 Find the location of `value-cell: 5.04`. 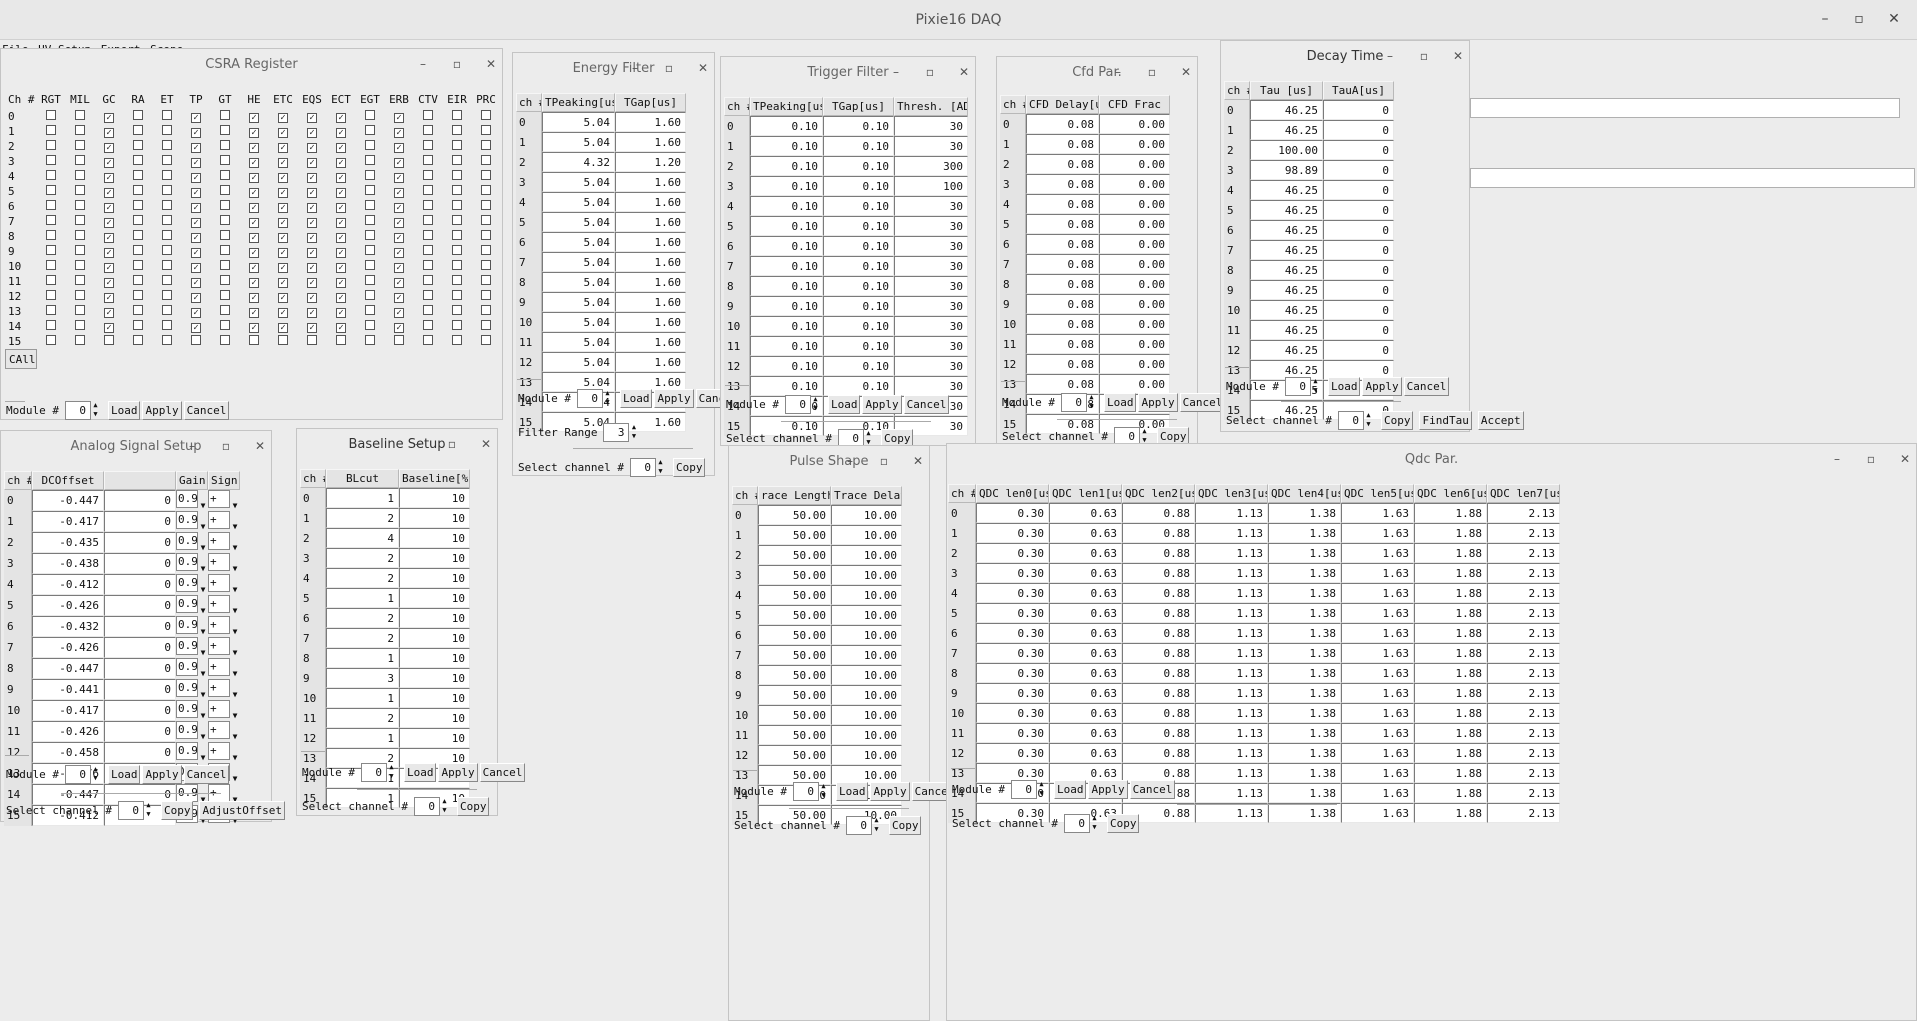

value-cell: 5.04 is located at coordinates (578, 202).